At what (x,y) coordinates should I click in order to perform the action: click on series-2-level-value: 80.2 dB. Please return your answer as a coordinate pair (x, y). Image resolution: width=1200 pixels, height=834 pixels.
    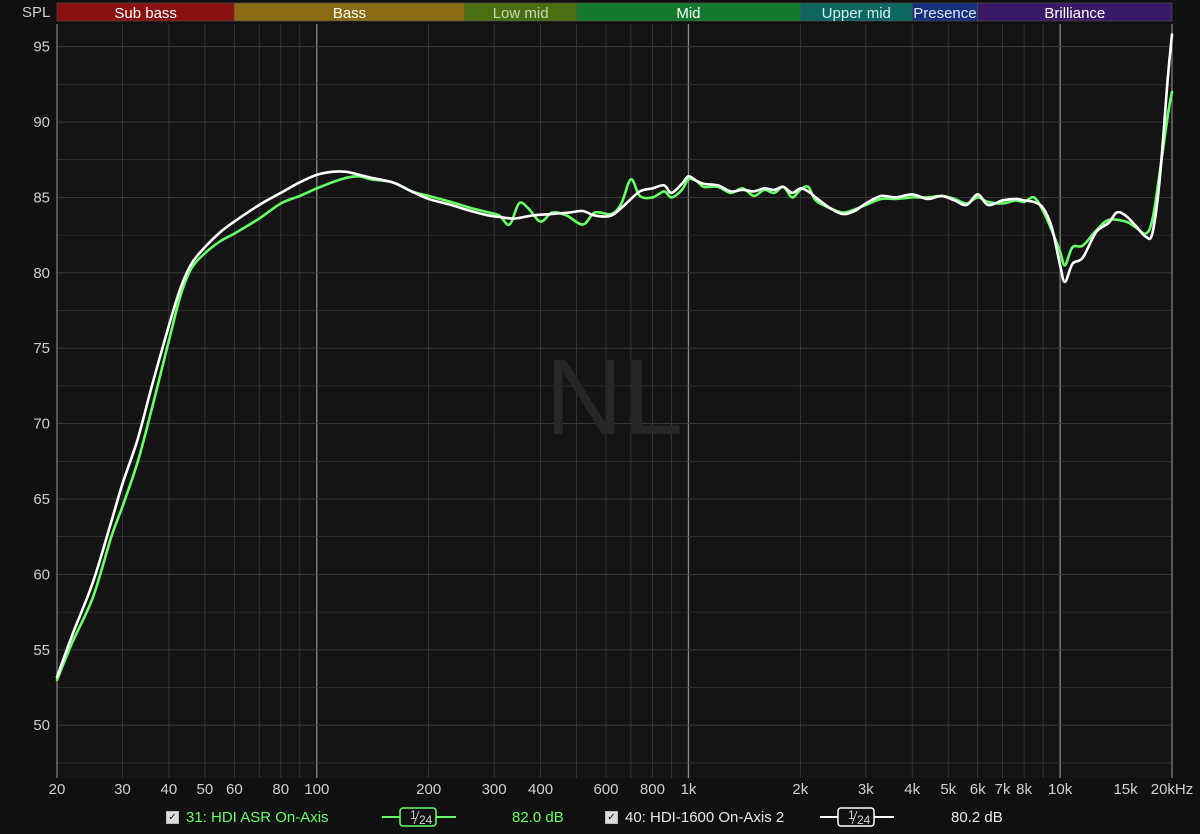
    Looking at the image, I should click on (977, 817).